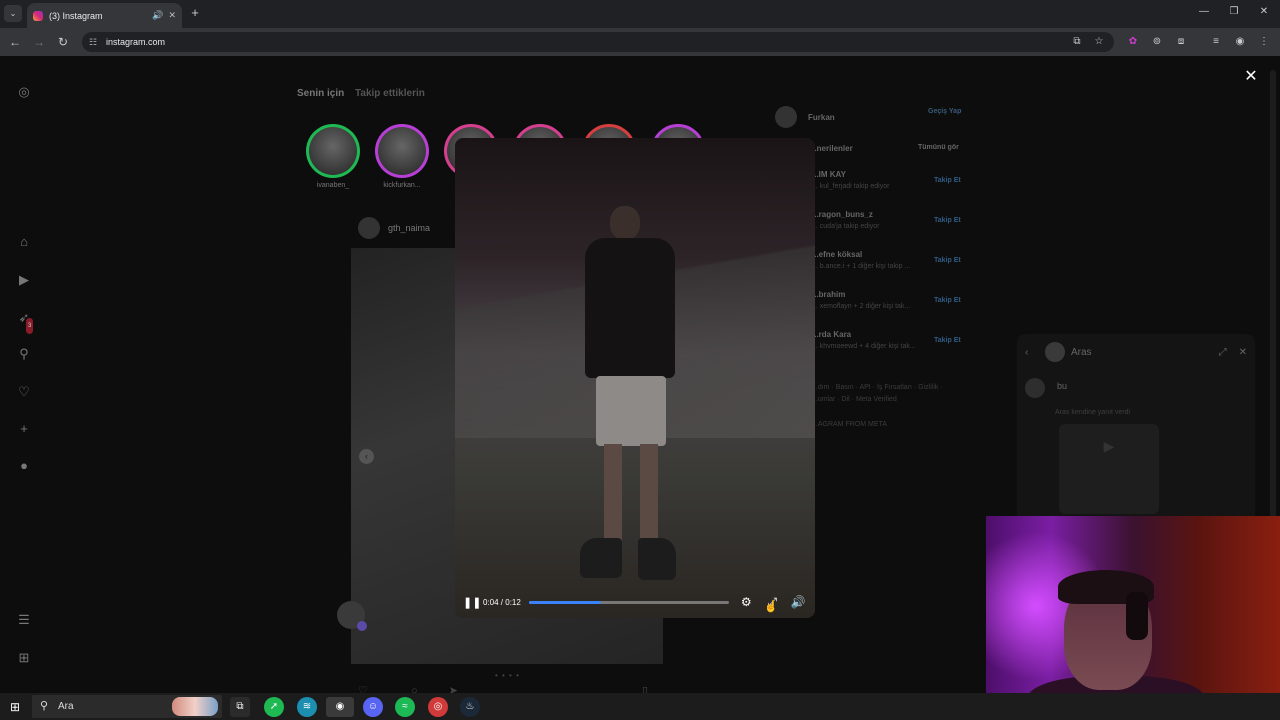  I want to click on extensions-puzzle-icon: ⧈, so click(1181, 42).